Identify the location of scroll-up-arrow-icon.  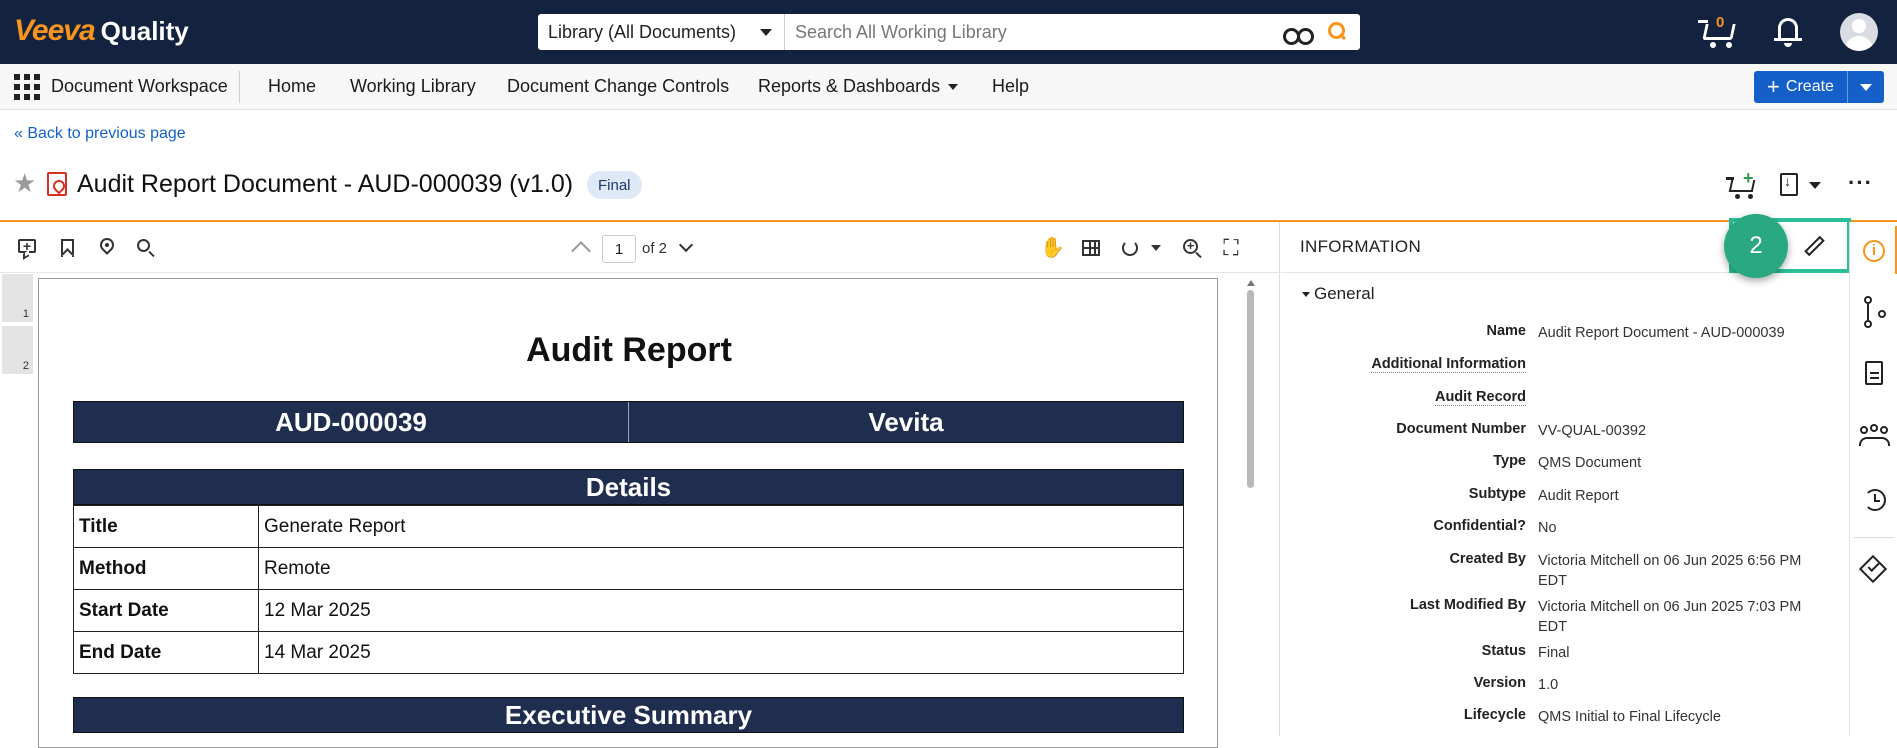
(1251, 283).